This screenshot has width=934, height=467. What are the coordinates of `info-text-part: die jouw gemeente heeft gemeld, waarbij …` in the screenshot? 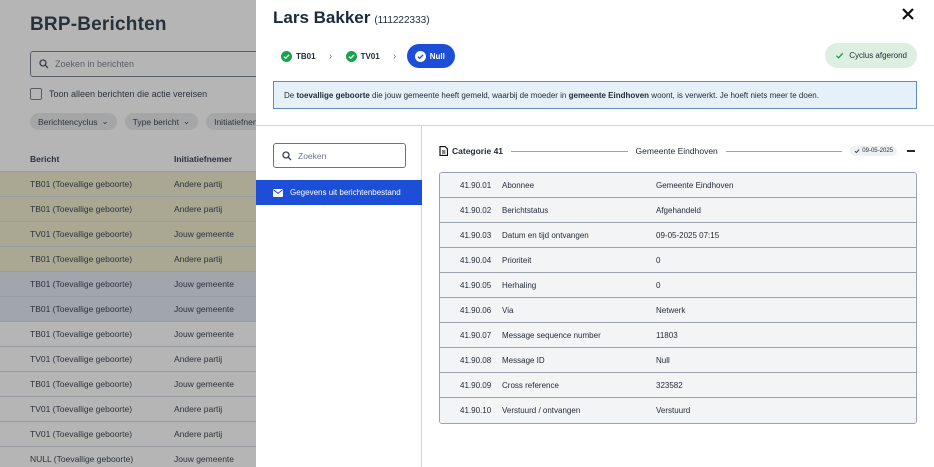 It's located at (469, 95).